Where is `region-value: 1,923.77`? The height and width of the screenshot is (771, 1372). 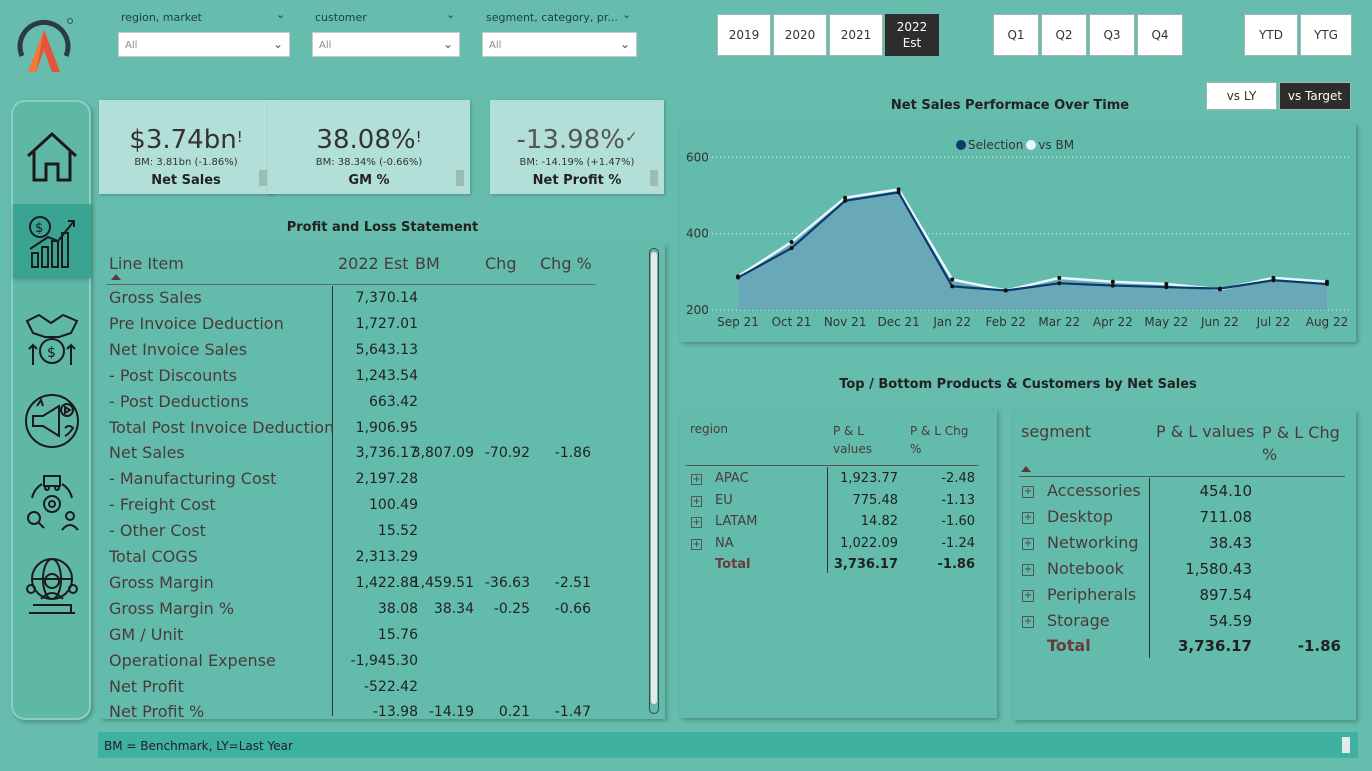
region-value: 1,923.77 is located at coordinates (869, 478).